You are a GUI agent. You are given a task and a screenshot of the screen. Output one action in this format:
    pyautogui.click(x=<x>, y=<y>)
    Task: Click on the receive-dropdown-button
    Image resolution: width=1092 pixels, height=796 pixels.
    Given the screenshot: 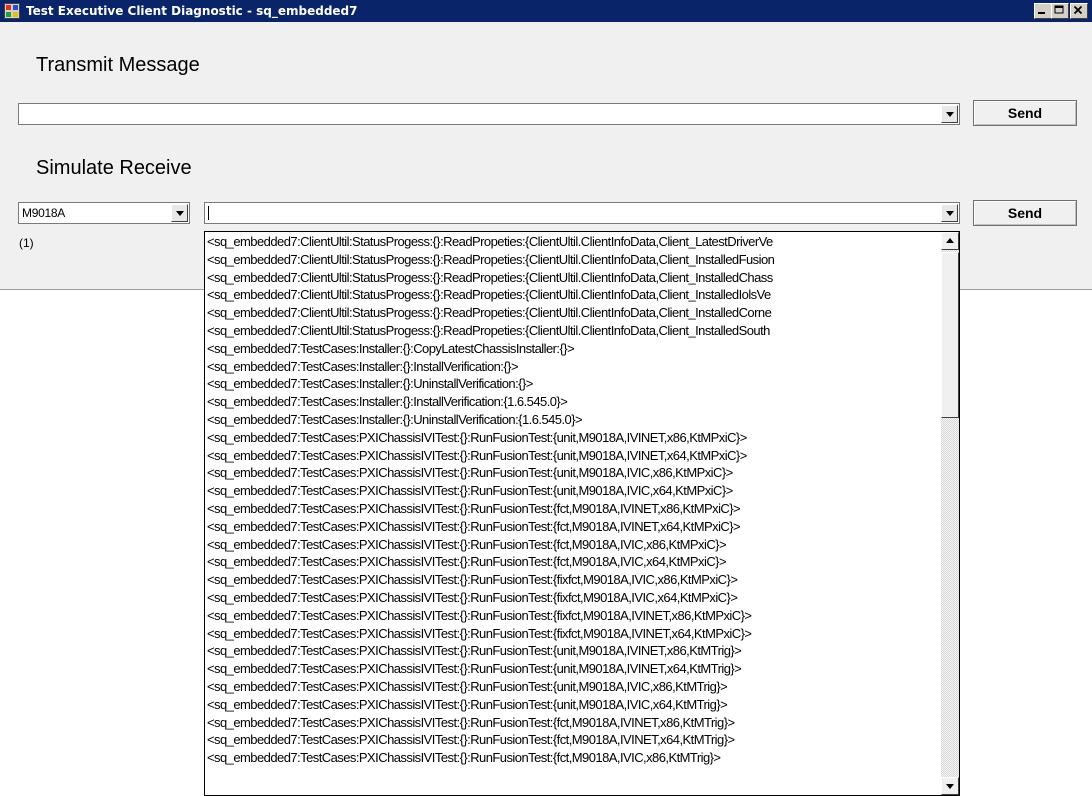 What is the action you would take?
    pyautogui.click(x=949, y=213)
    